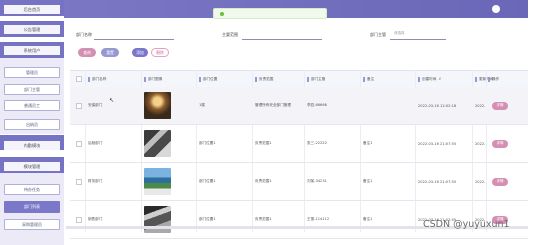 Image resolution: width=550 pixels, height=245 pixels. I want to click on page-margin, so click(539, 122).